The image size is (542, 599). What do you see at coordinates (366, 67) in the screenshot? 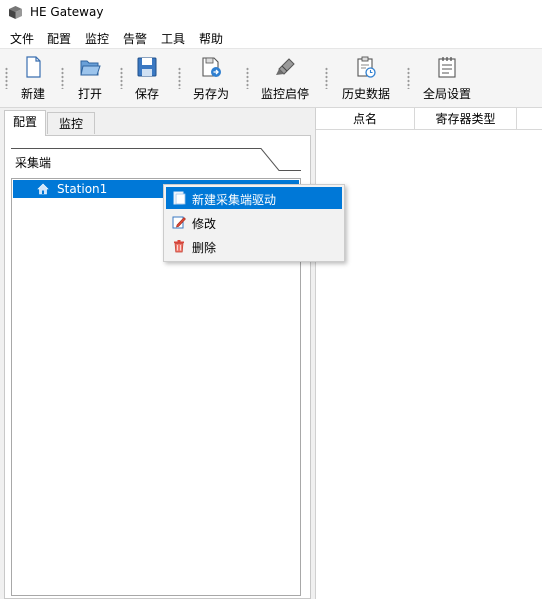
I see `history-icon` at bounding box center [366, 67].